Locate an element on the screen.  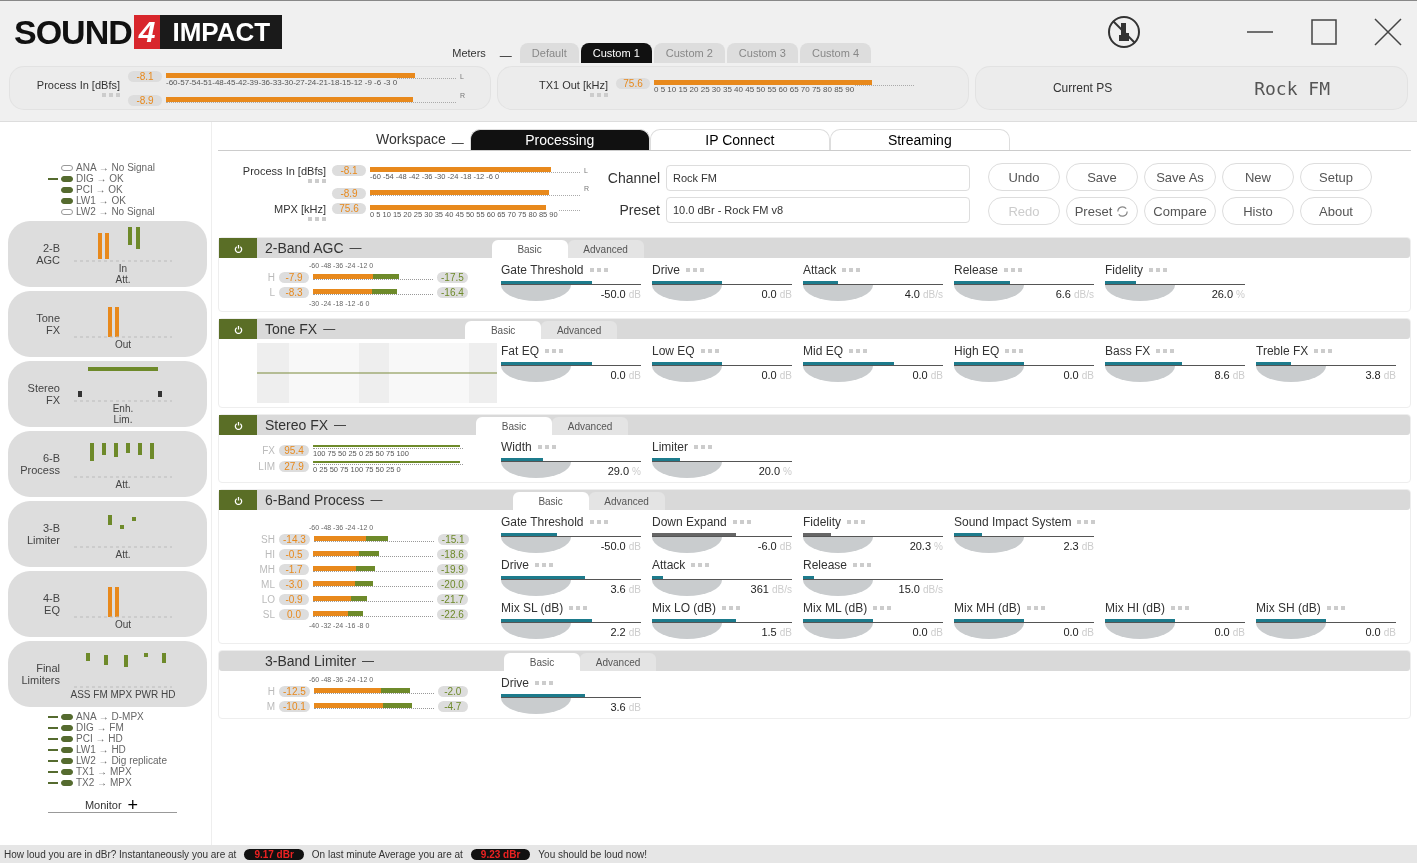
meter-caption: Att. is located at coordinates (123, 279).